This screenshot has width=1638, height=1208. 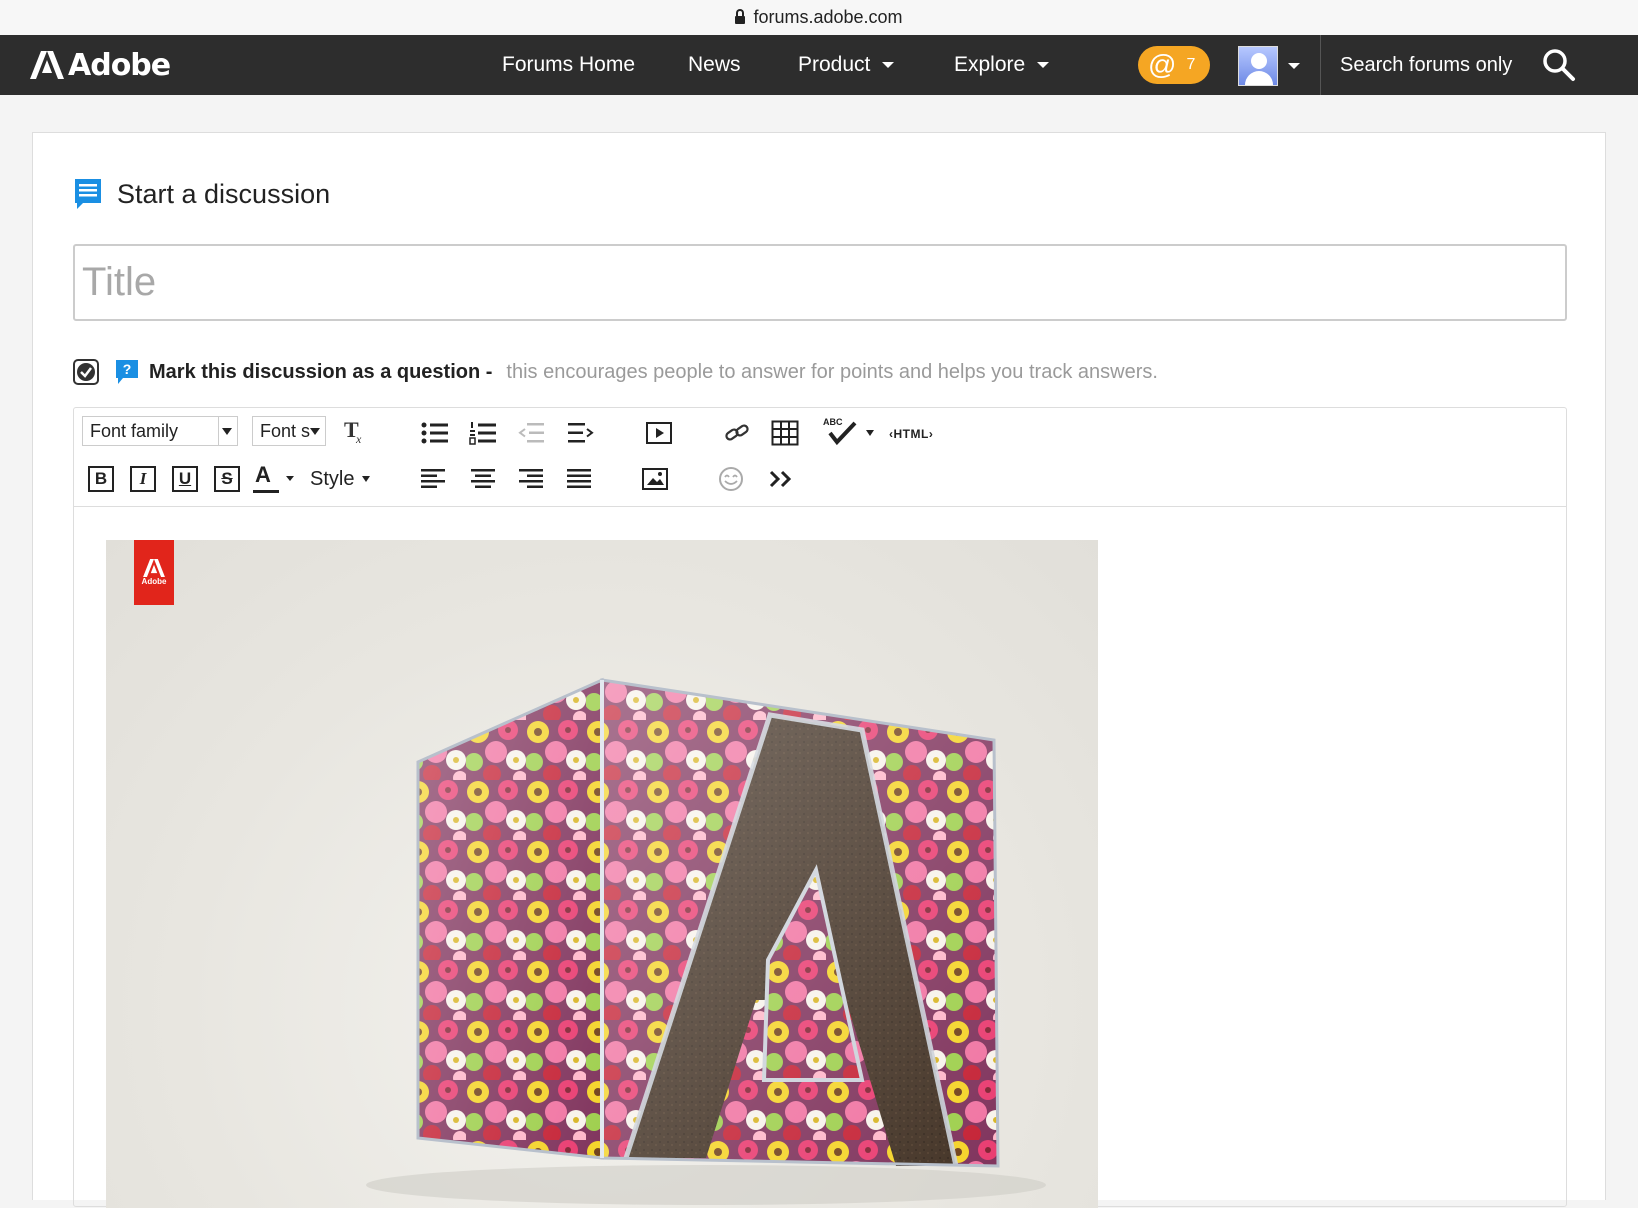 I want to click on more-tools-button, so click(x=781, y=479).